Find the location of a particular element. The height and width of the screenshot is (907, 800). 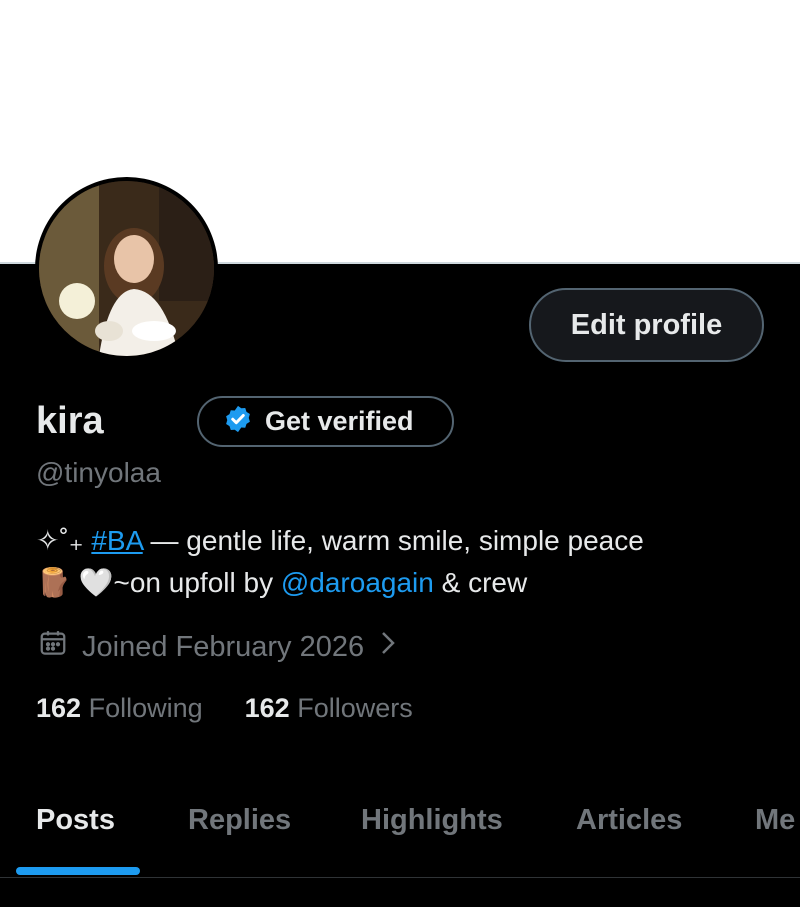

avatar-photo is located at coordinates (126, 268).